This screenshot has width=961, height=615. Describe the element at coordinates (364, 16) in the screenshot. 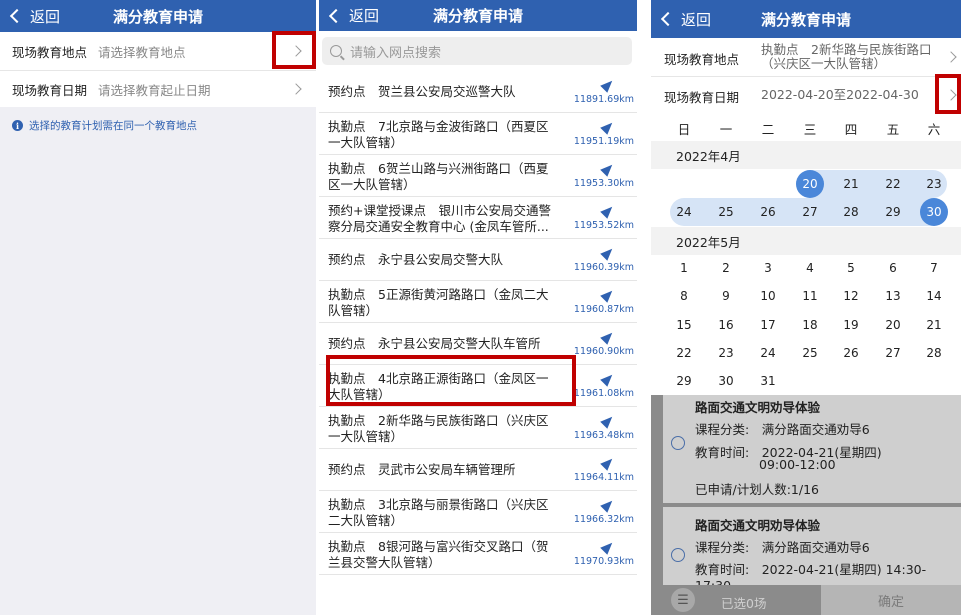

I see `back-label: 返回` at that location.